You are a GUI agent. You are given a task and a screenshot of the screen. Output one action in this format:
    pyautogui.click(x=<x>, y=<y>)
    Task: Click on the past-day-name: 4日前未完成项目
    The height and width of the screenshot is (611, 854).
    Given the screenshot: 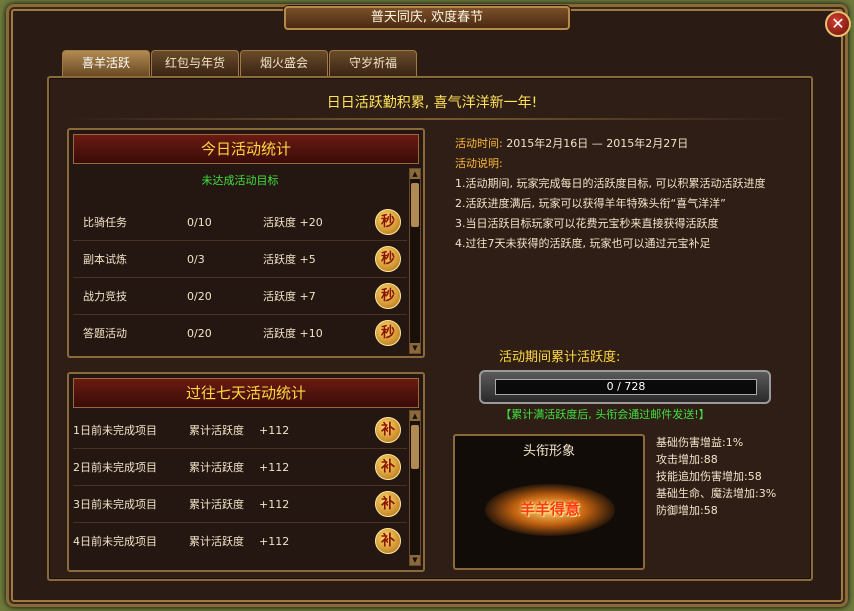 What is the action you would take?
    pyautogui.click(x=115, y=541)
    